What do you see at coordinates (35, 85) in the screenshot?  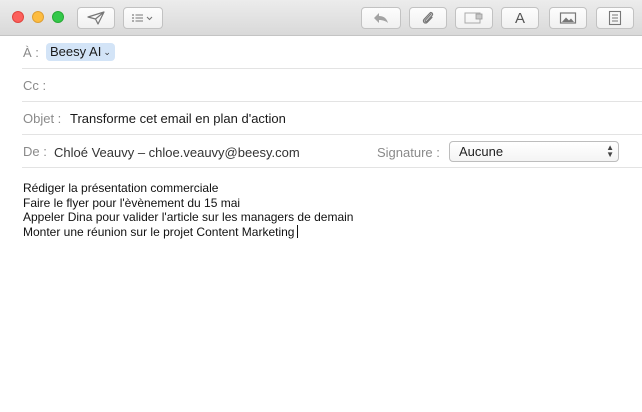 I see `cc-label: Cc :` at bounding box center [35, 85].